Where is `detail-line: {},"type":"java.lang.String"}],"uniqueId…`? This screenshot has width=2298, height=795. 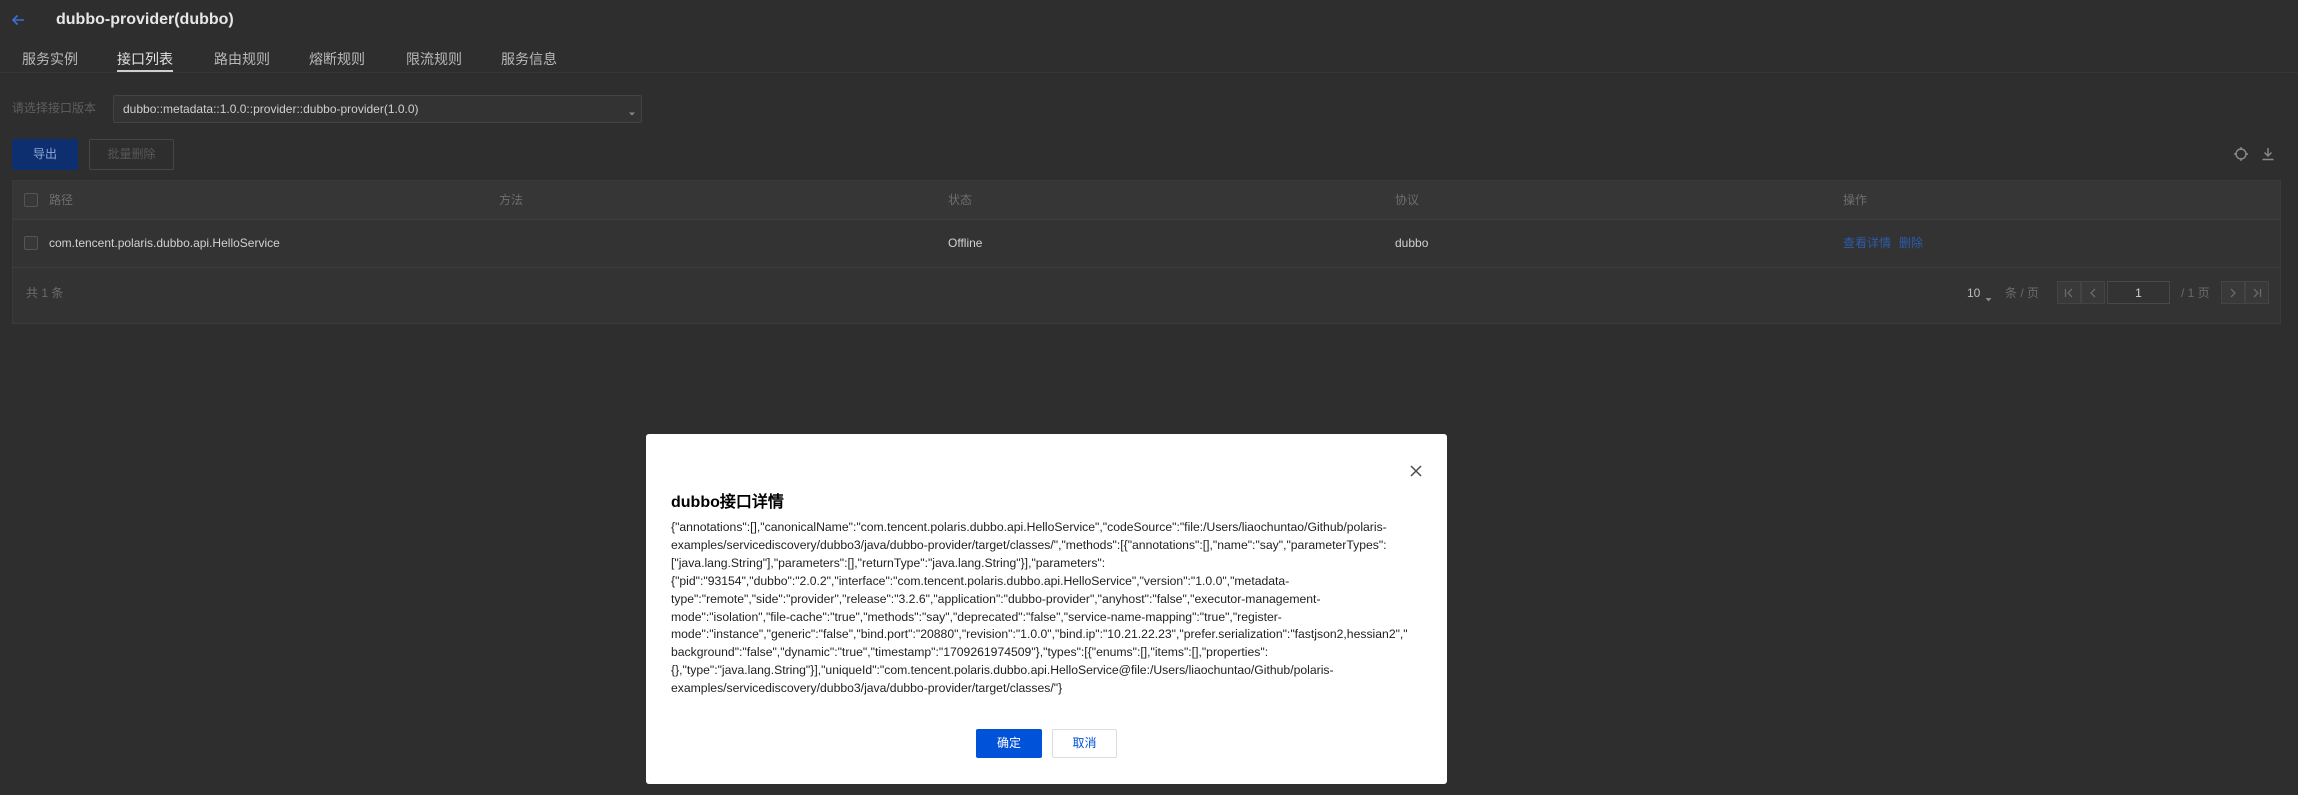
detail-line: {},"type":"java.lang.String"}],"uniqueId… is located at coordinates (1002, 670).